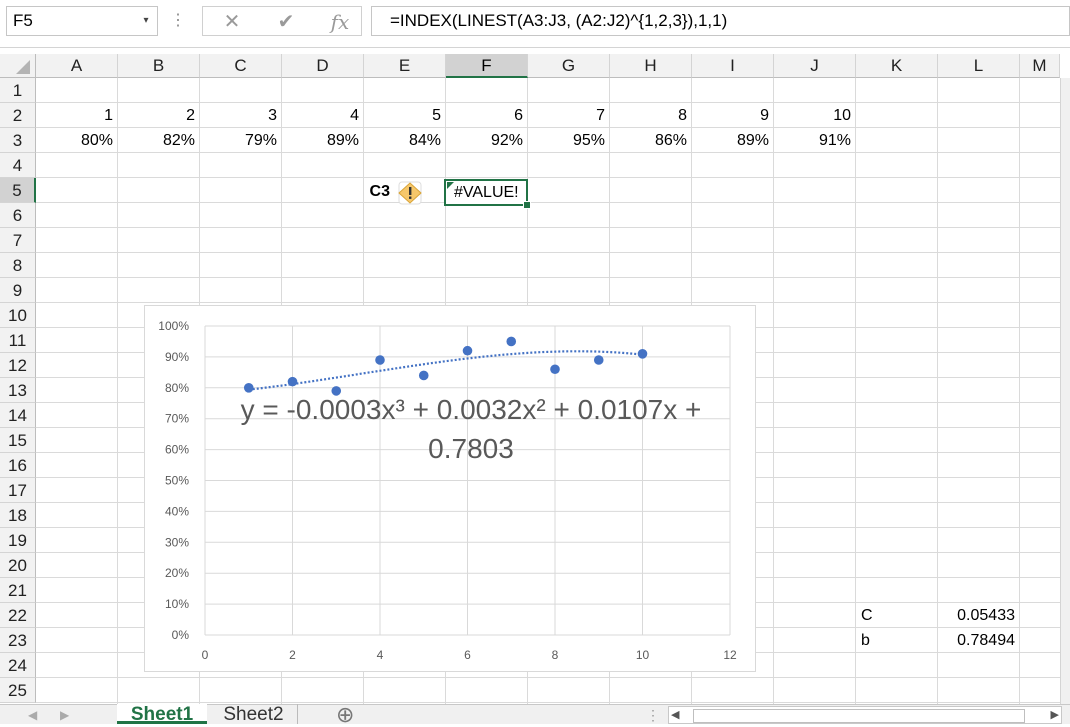  I want to click on enter-icon: ✔, so click(286, 22).